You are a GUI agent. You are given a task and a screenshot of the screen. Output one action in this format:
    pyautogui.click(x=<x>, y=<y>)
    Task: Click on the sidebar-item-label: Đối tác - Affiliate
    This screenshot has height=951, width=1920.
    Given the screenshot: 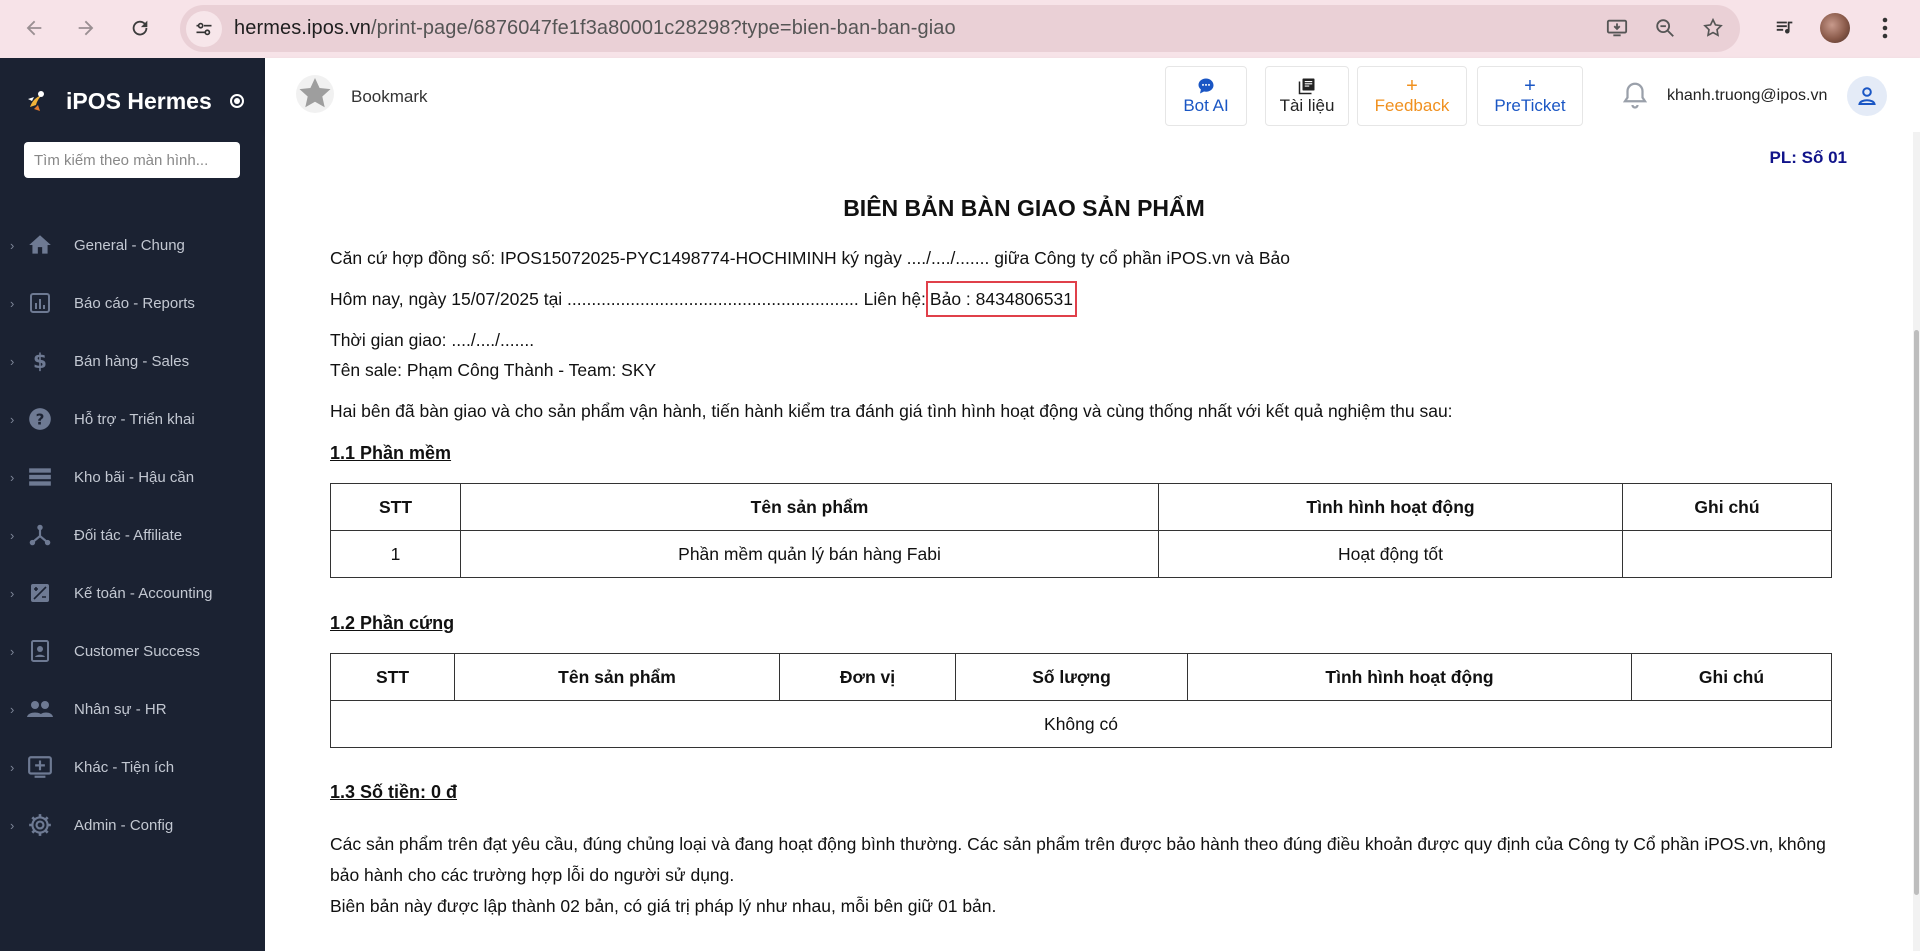 What is the action you would take?
    pyautogui.click(x=128, y=535)
    